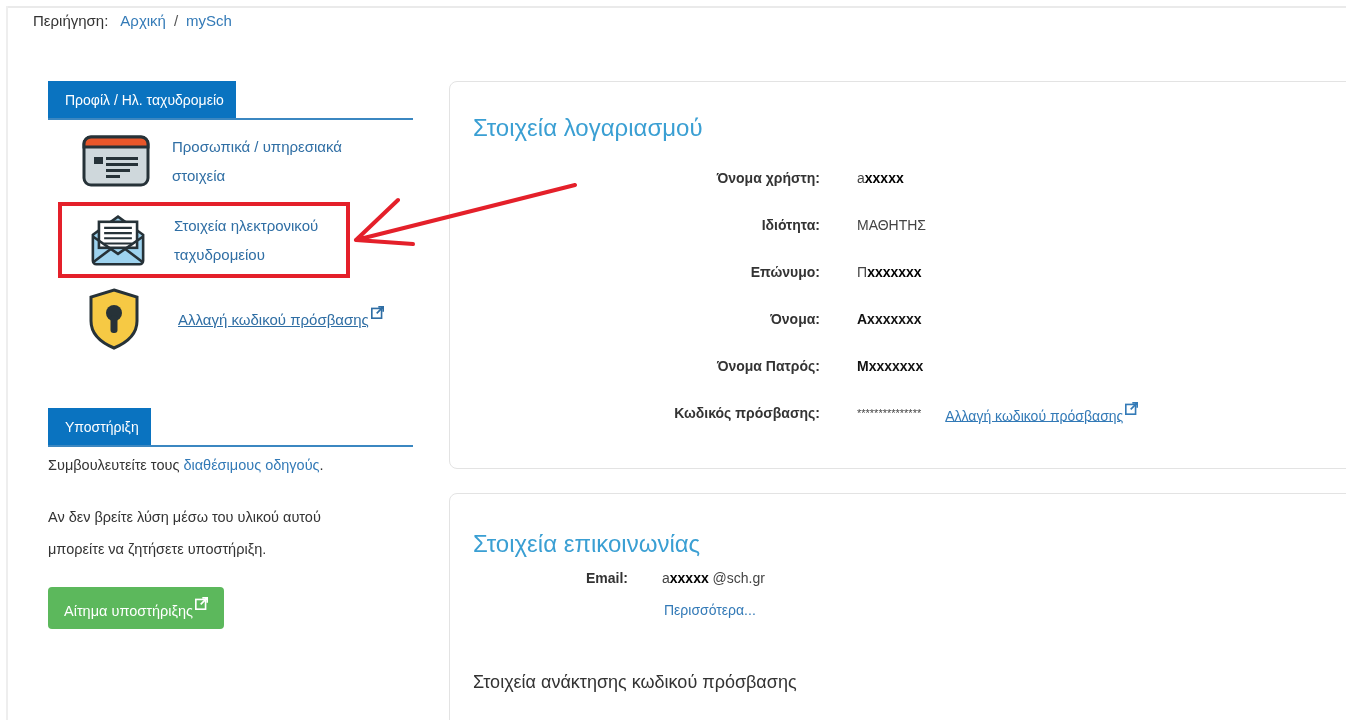  I want to click on shield-keyhole-icon, so click(114, 319).